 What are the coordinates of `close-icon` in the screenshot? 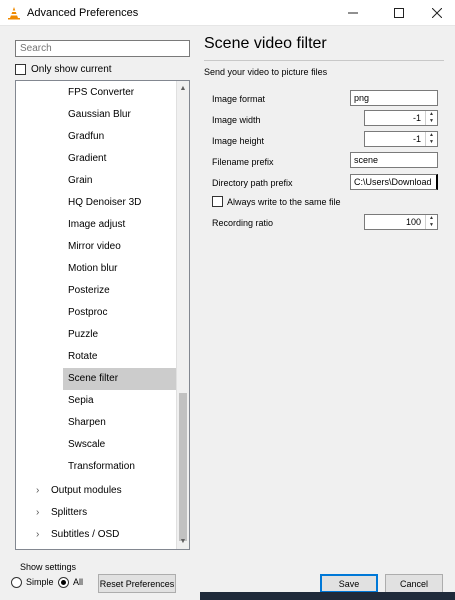 It's located at (437, 13).